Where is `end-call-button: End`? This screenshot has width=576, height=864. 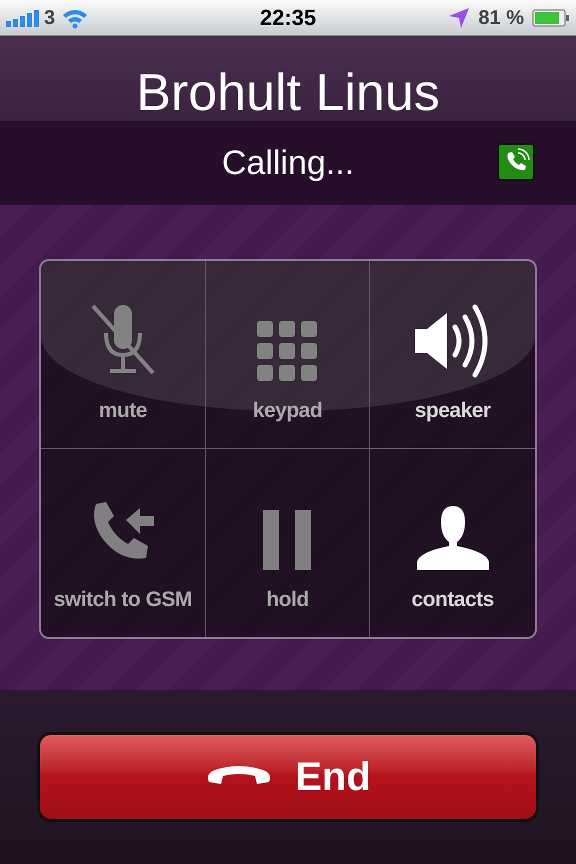
end-call-button: End is located at coordinates (288, 777).